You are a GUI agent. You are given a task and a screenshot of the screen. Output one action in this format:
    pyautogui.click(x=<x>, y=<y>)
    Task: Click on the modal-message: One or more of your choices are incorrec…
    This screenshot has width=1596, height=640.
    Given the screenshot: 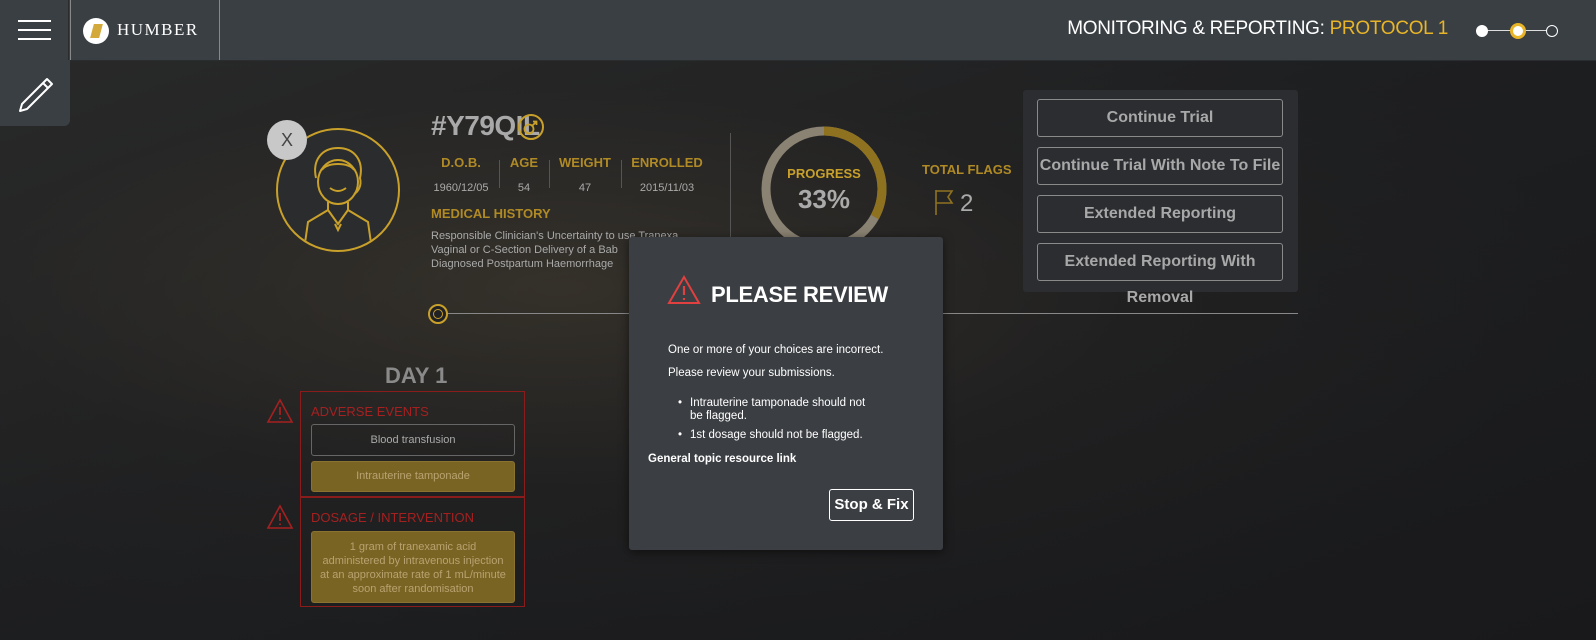 What is the action you would take?
    pyautogui.click(x=776, y=350)
    